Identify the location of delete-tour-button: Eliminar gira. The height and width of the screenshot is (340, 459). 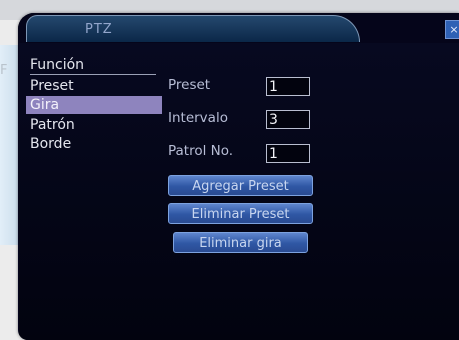
(240, 242).